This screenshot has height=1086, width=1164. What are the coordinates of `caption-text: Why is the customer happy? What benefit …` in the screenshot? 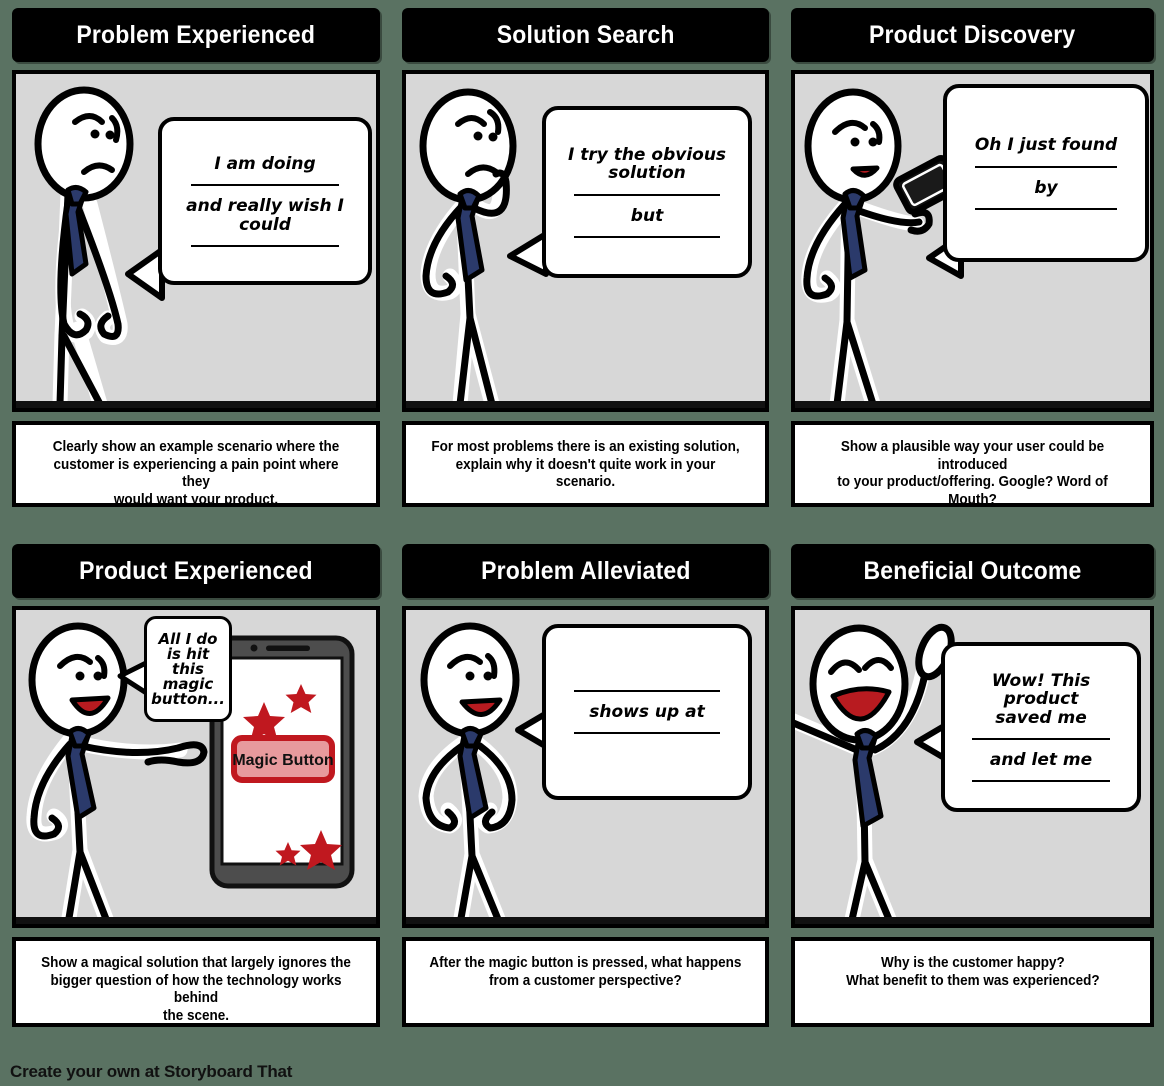 It's located at (972, 971).